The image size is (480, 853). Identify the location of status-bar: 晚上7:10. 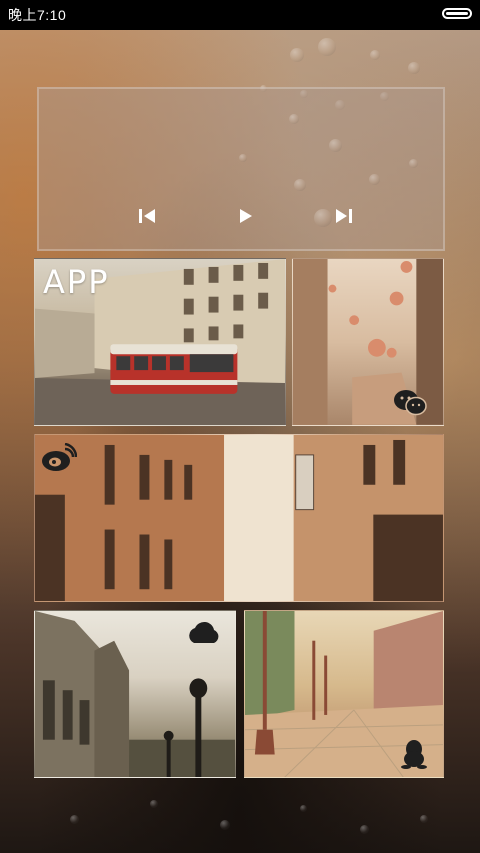
(240, 15).